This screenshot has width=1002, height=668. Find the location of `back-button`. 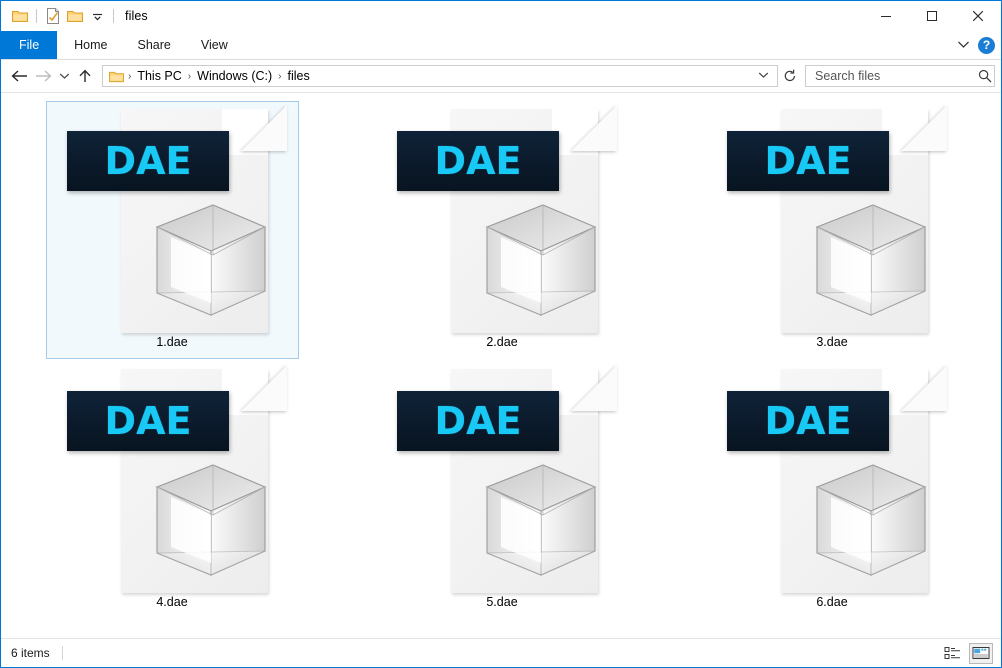

back-button is located at coordinates (19, 76).